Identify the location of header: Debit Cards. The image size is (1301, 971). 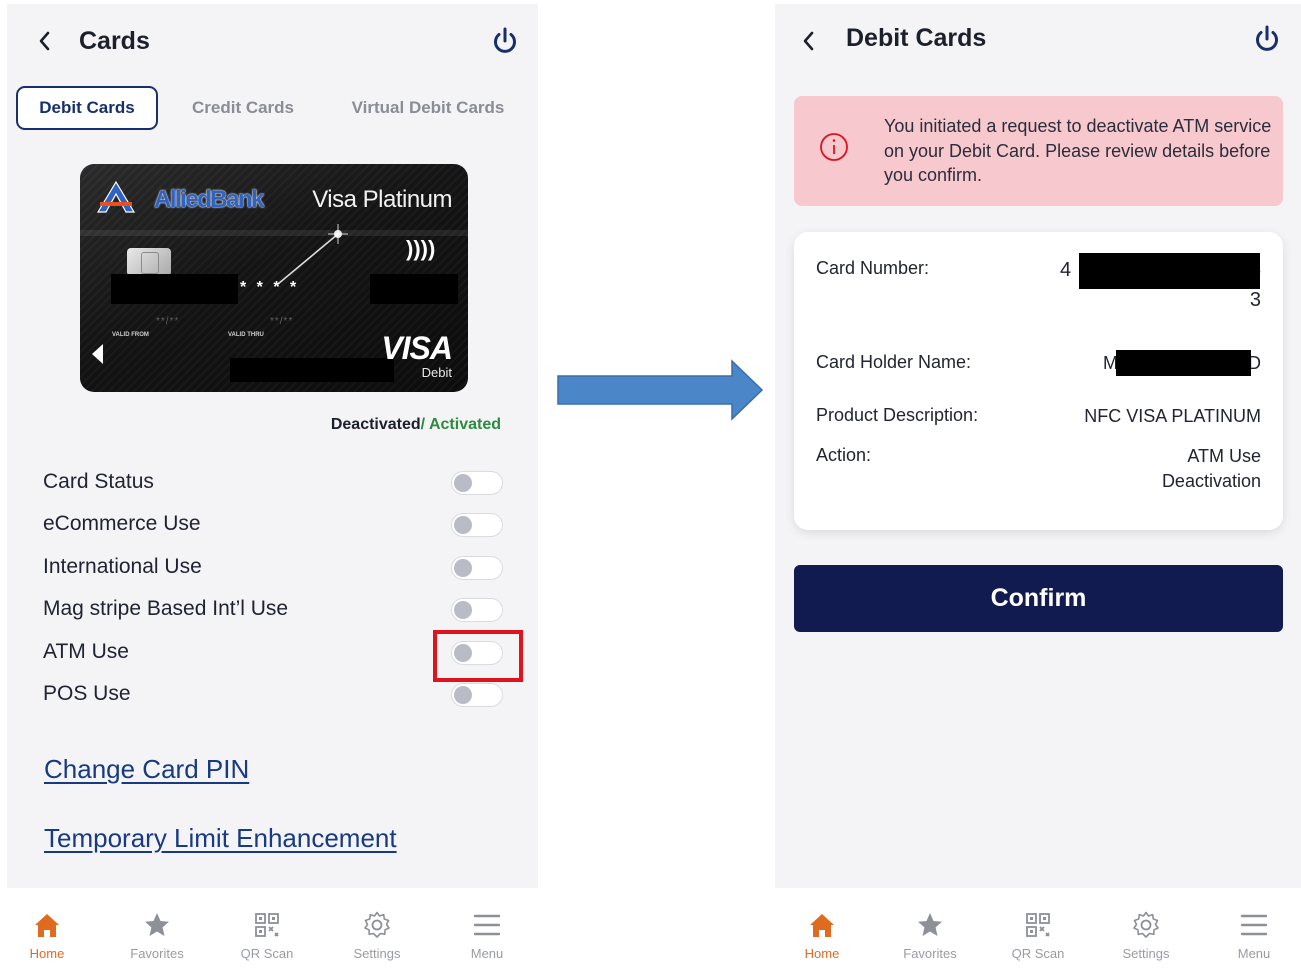
(1038, 42).